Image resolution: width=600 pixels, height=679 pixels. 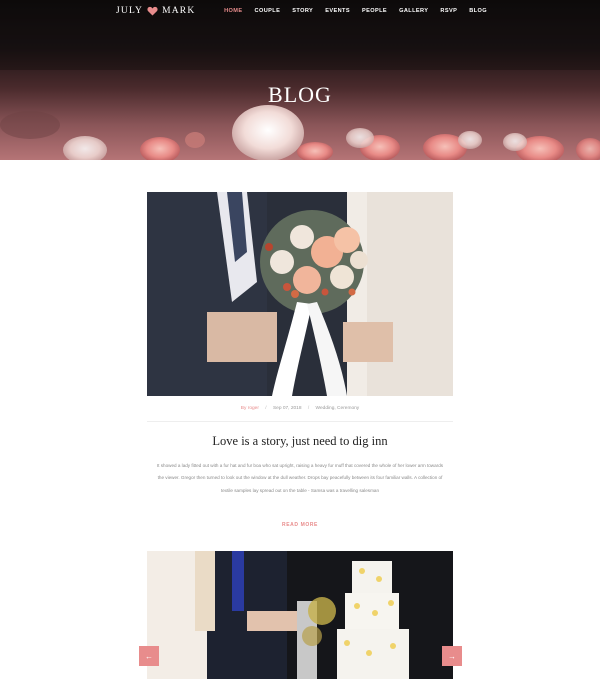 I want to click on cake-photo, so click(x=300, y=615).